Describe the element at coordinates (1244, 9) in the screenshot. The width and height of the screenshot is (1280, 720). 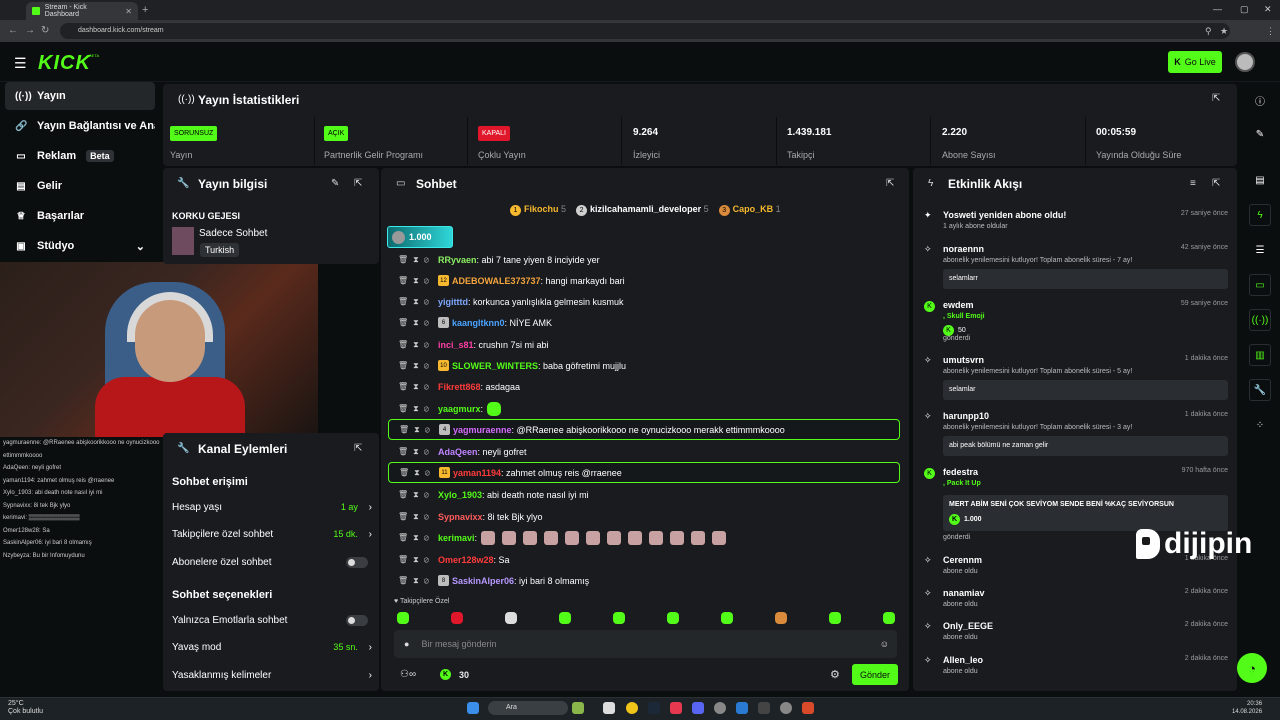
I see `maximize-icon: ▢` at that location.